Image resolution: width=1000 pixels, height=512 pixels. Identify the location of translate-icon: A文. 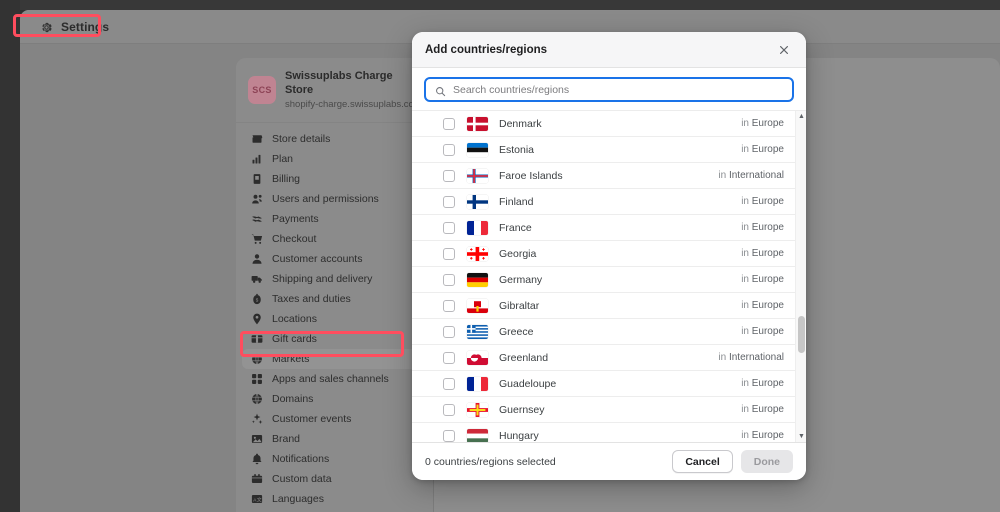
(256, 498).